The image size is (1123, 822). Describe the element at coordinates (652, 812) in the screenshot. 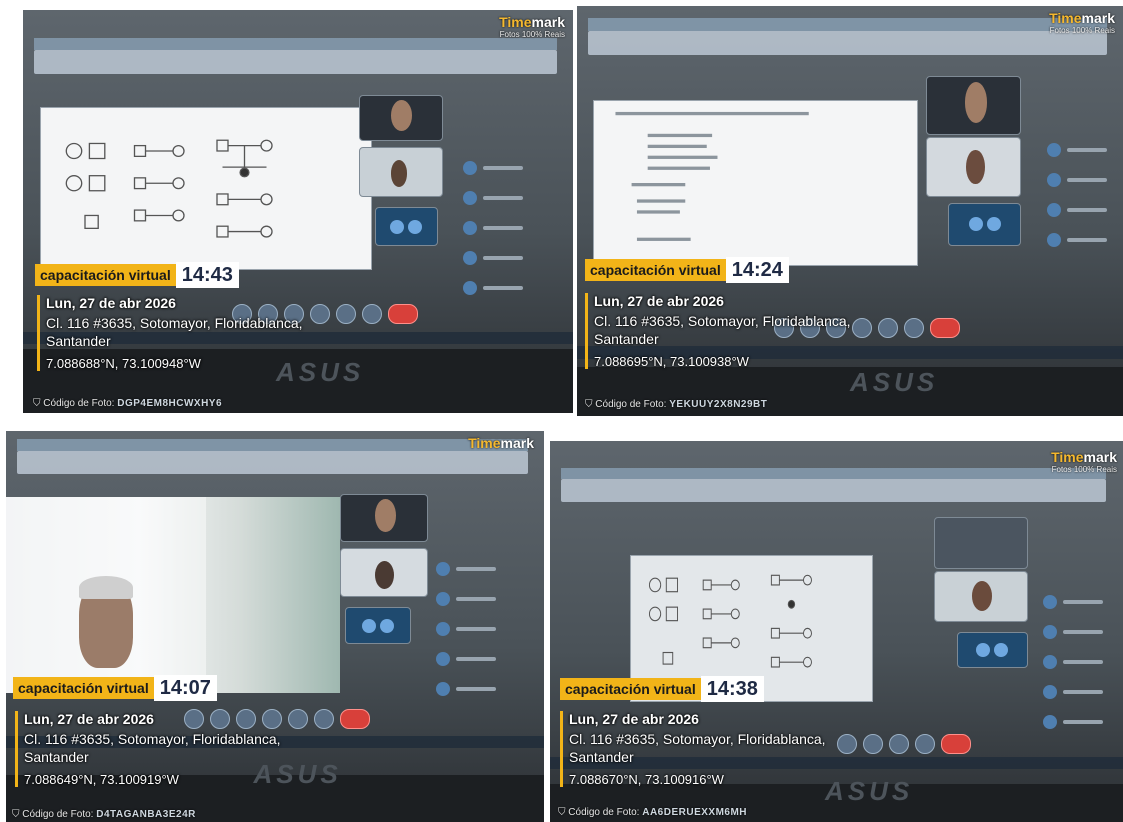

I see `photo-code: ⛉ Código de Foto: AA6DERUEXXM6MH` at that location.